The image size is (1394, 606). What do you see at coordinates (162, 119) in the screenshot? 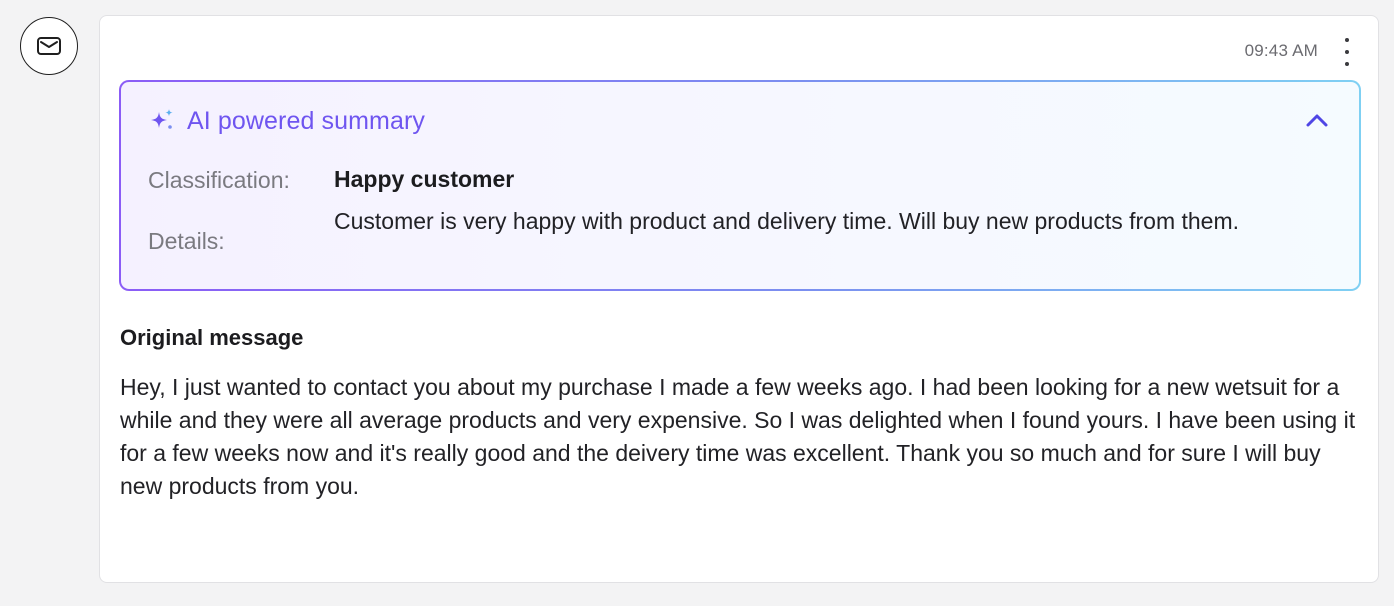
I see `sparkles-icon` at bounding box center [162, 119].